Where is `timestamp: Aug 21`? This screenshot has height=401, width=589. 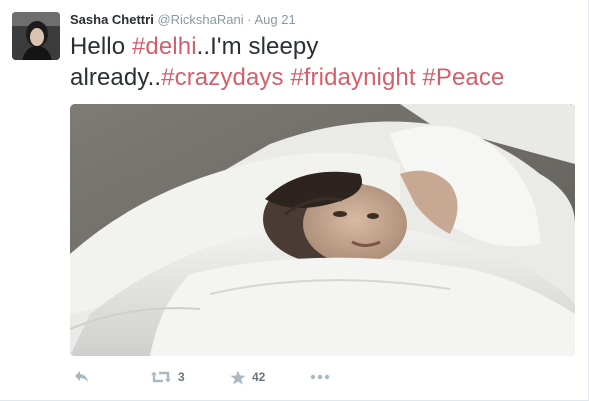 timestamp: Aug 21 is located at coordinates (274, 19).